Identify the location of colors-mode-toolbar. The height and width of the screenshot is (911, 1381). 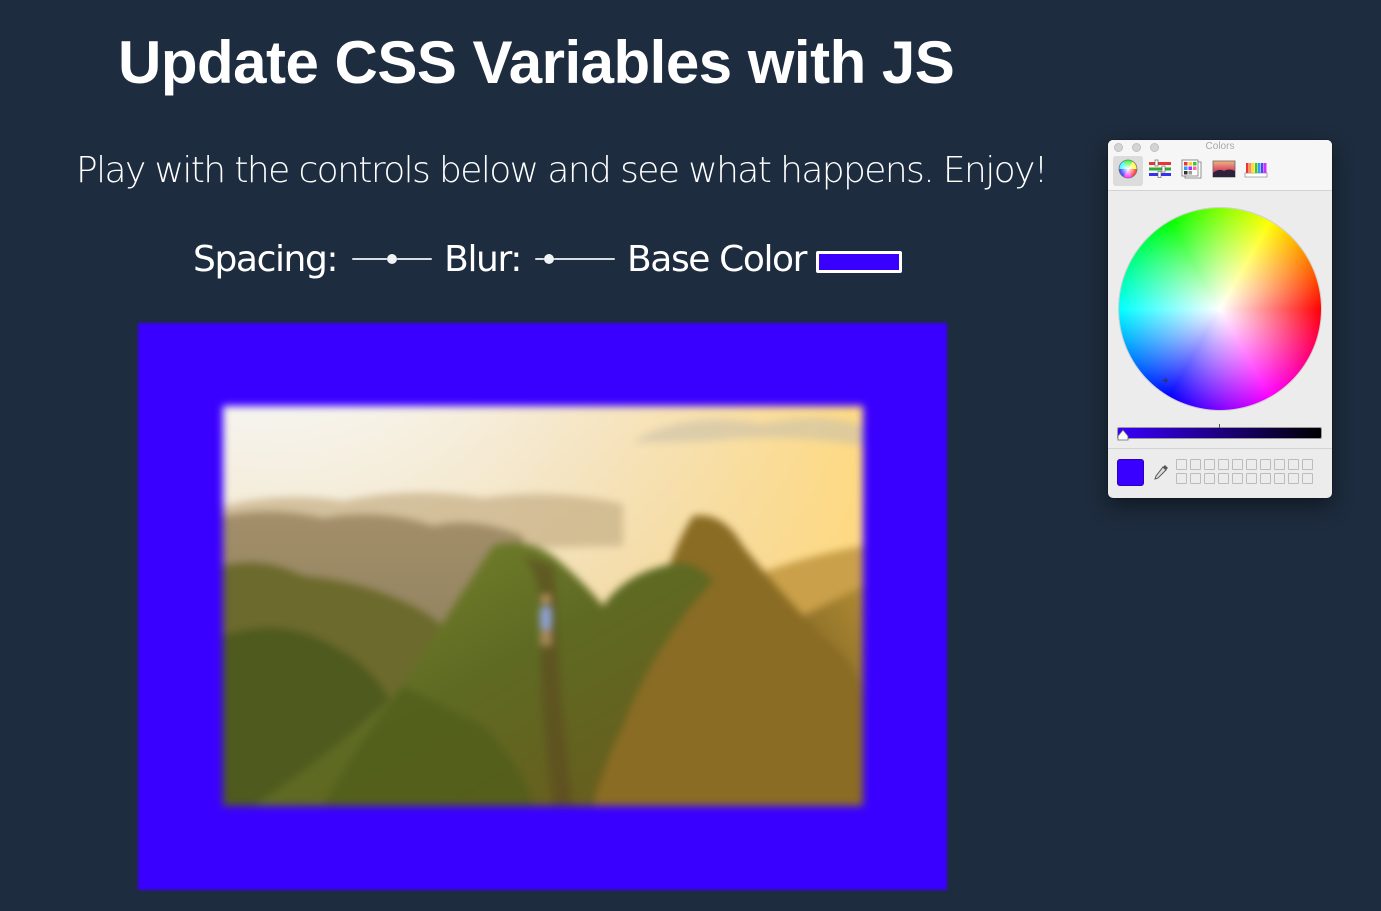
(1220, 172).